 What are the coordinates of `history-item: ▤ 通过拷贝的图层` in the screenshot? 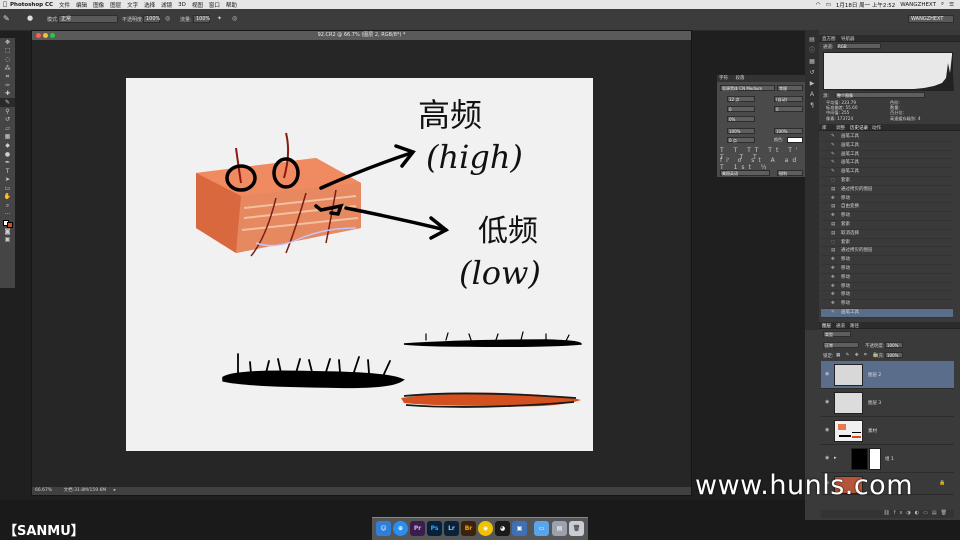 It's located at (887, 252).